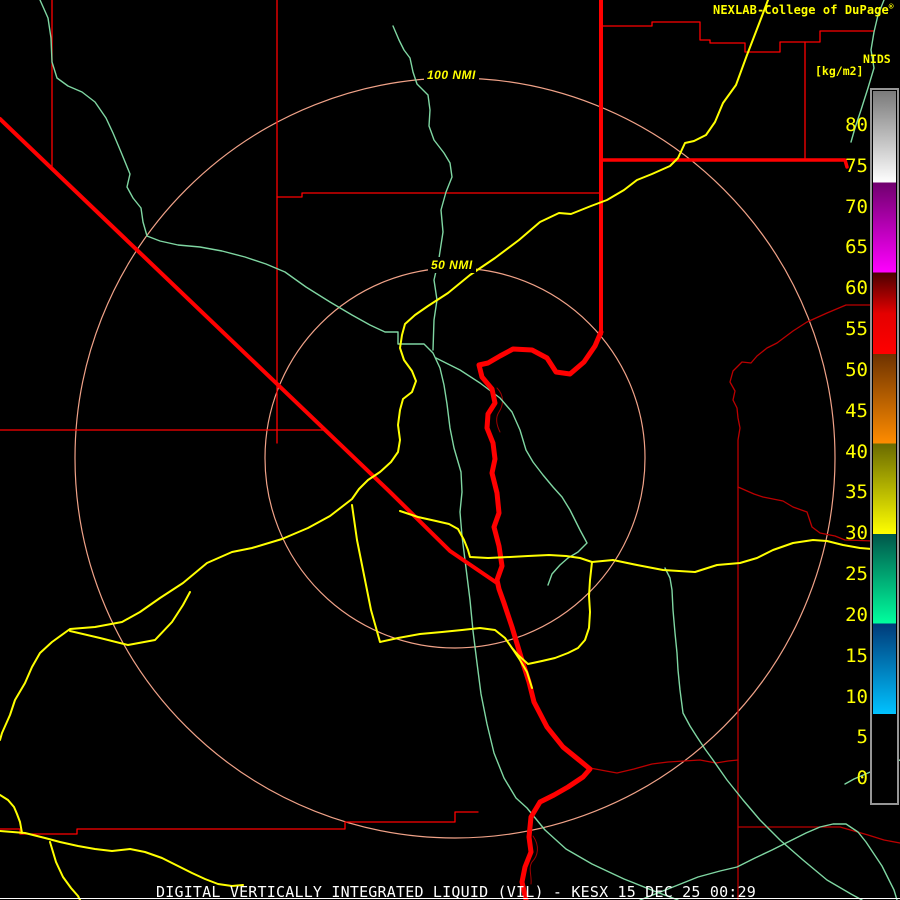  I want to click on registered-mark: ®, so click(891, 6).